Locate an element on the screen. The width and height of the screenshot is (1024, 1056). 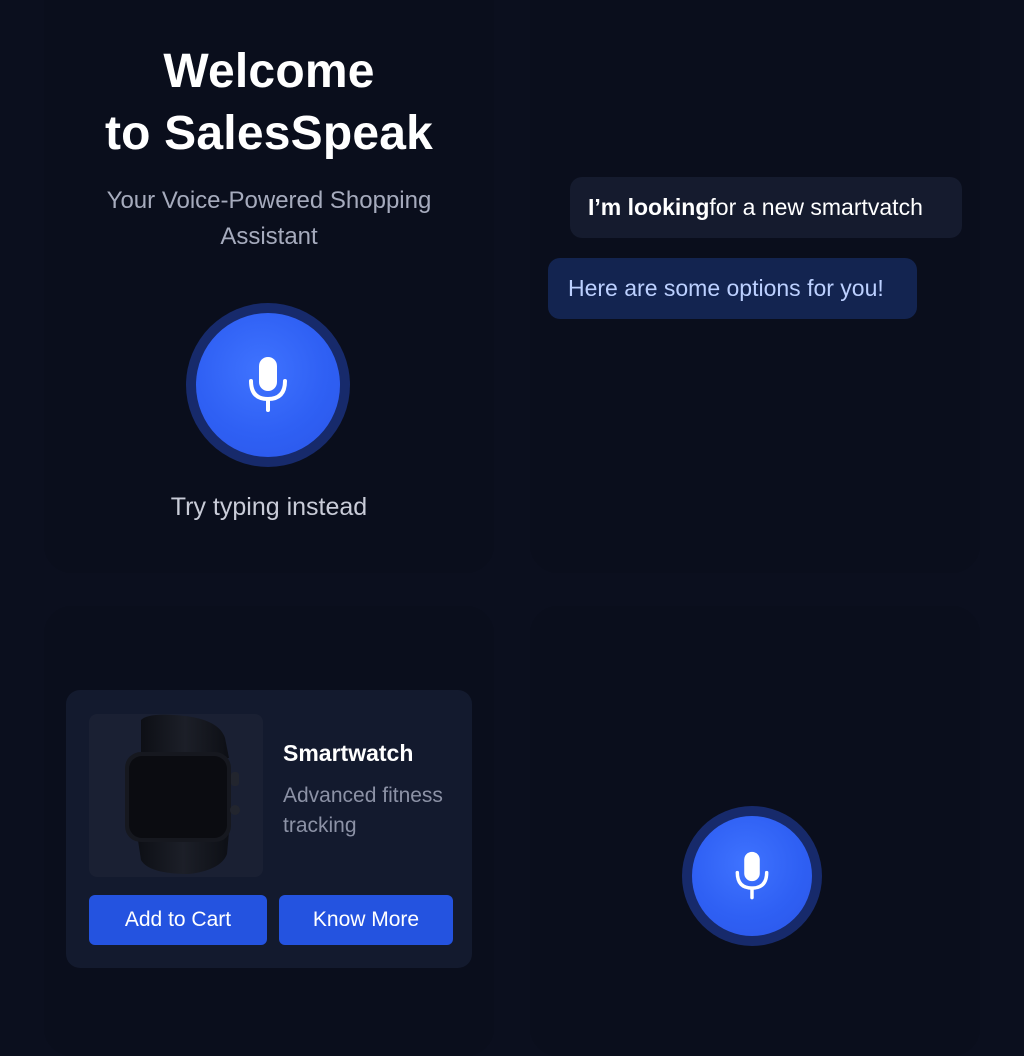
product-image is located at coordinates (176, 795).